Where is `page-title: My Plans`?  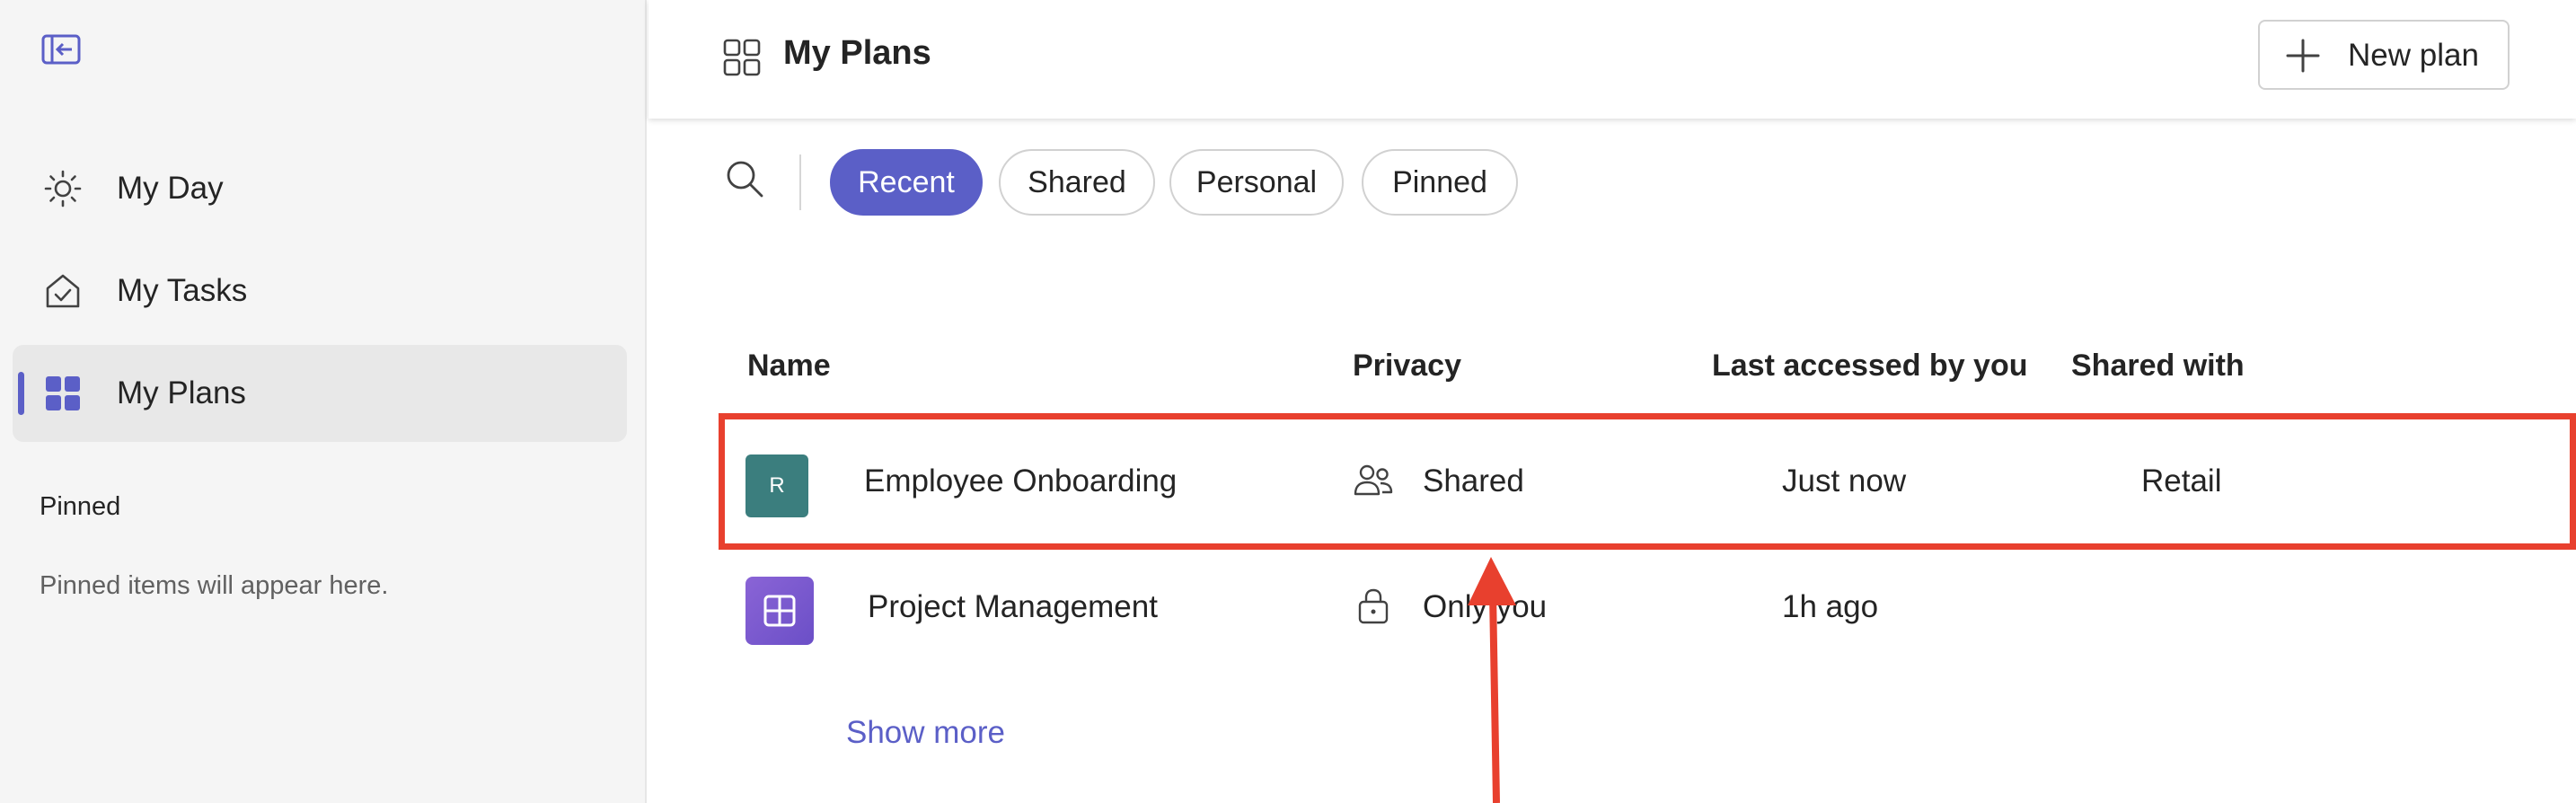
page-title: My Plans is located at coordinates (857, 53).